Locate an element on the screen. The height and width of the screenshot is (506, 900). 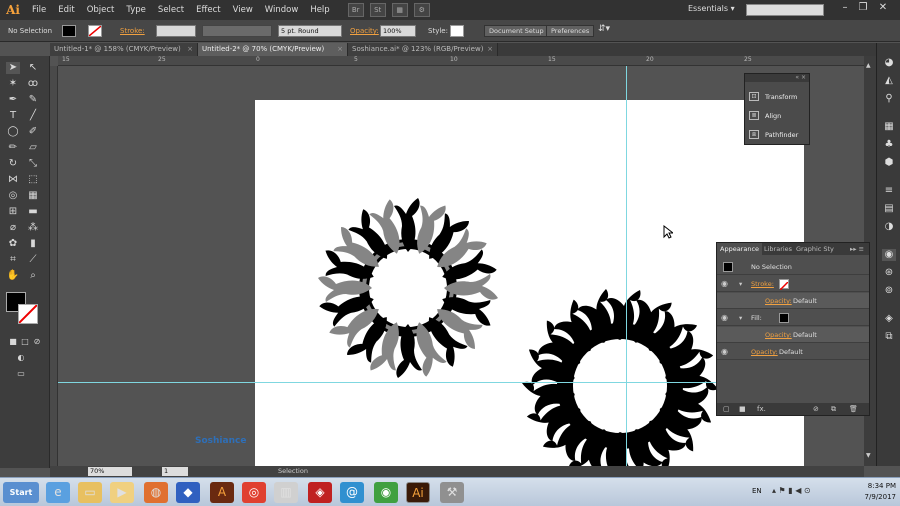
screen-mode-icon: ▭ is located at coordinates (21, 374).